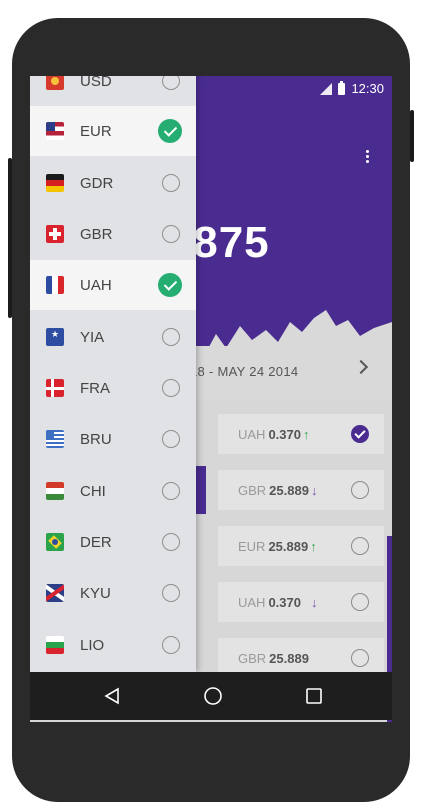  Describe the element at coordinates (113, 439) in the screenshot. I see `drawer-item-bru: BRU` at that location.